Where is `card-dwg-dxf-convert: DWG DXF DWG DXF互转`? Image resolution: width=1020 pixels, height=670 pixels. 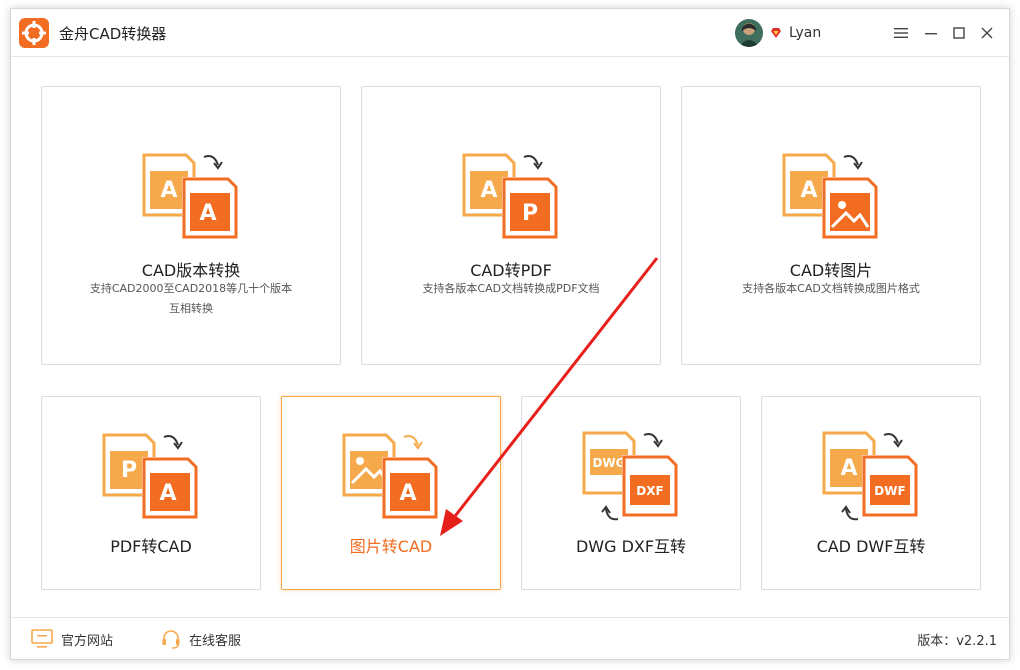 card-dwg-dxf-convert: DWG DXF DWG DXF互转 is located at coordinates (631, 493).